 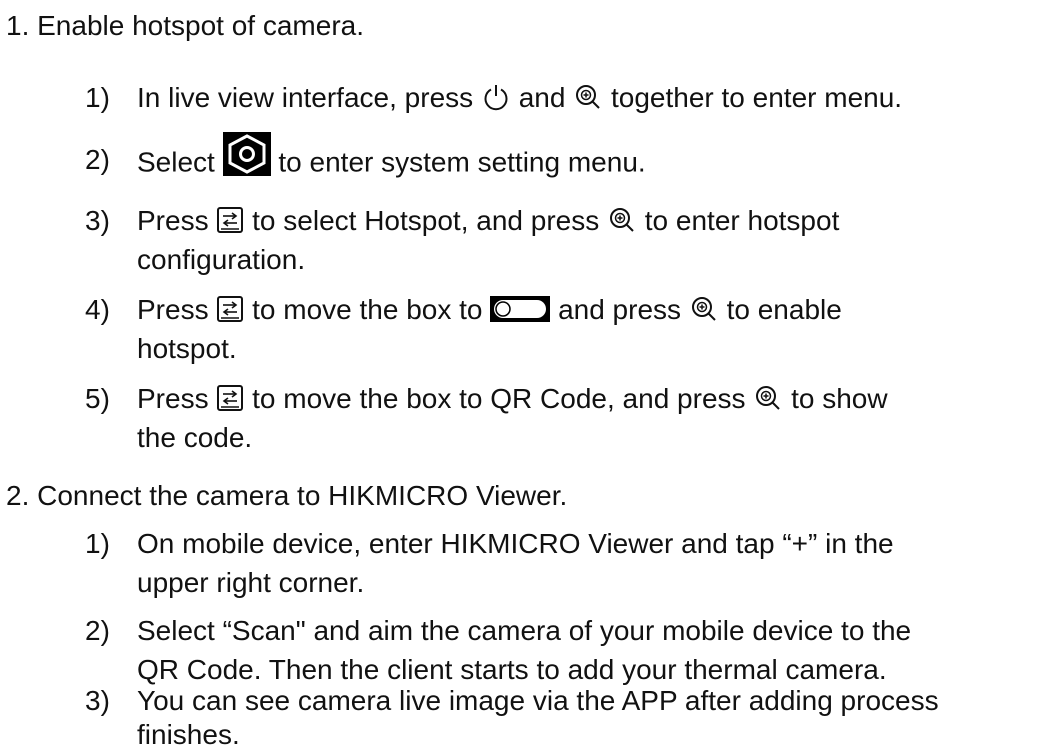 I want to click on step-text-part: to enter hotspot, so click(x=742, y=220).